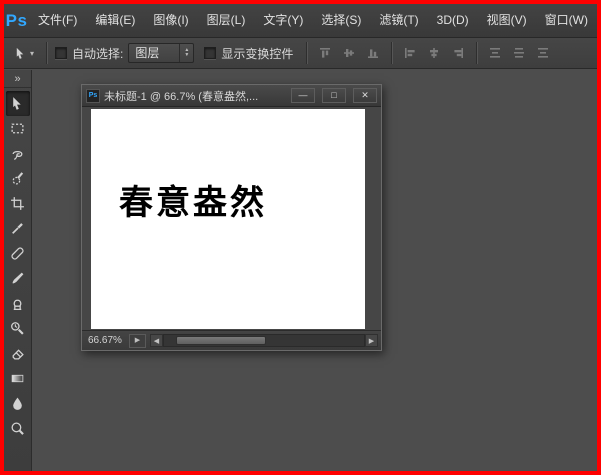 This screenshot has height=475, width=601. I want to click on tool-spot-healing, so click(18, 253).